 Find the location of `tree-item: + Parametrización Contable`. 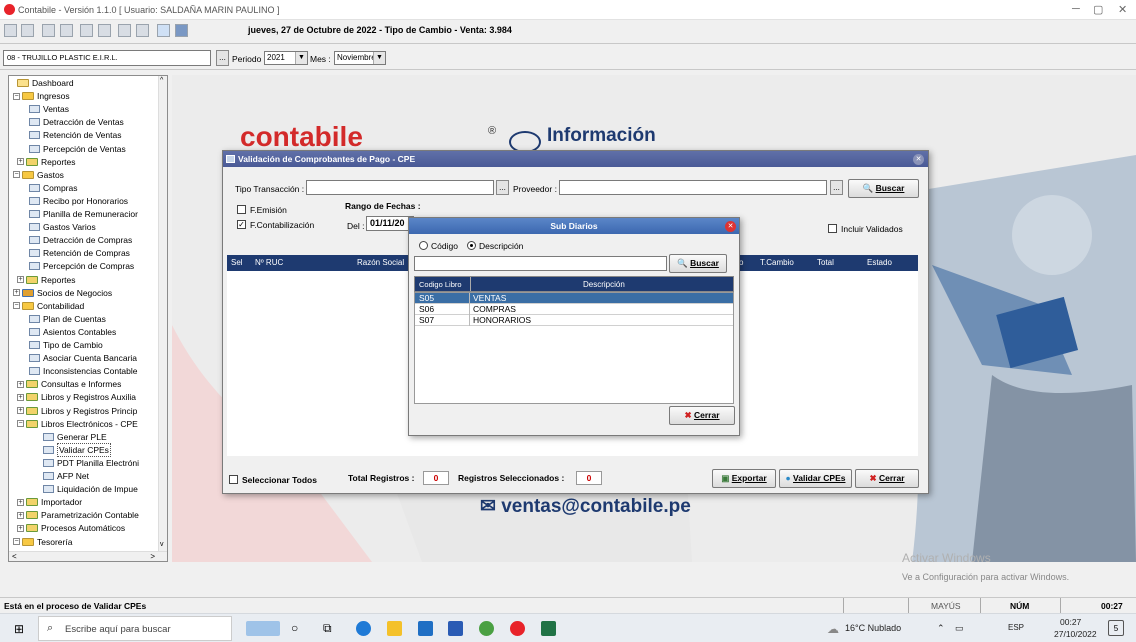

tree-item: + Parametrización Contable is located at coordinates (78, 515).